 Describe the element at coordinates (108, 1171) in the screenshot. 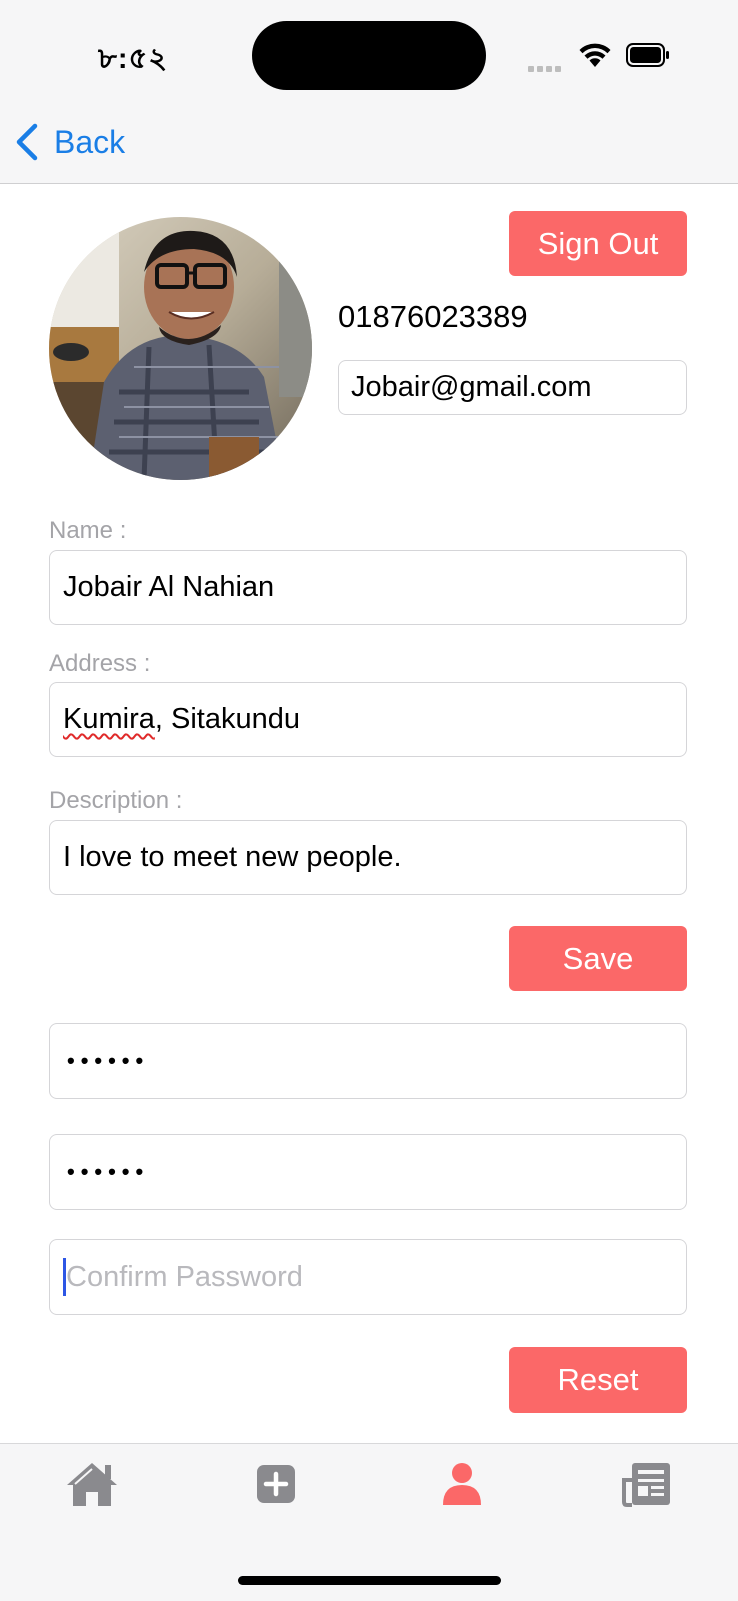

I see `new-password-value: ••••••` at that location.